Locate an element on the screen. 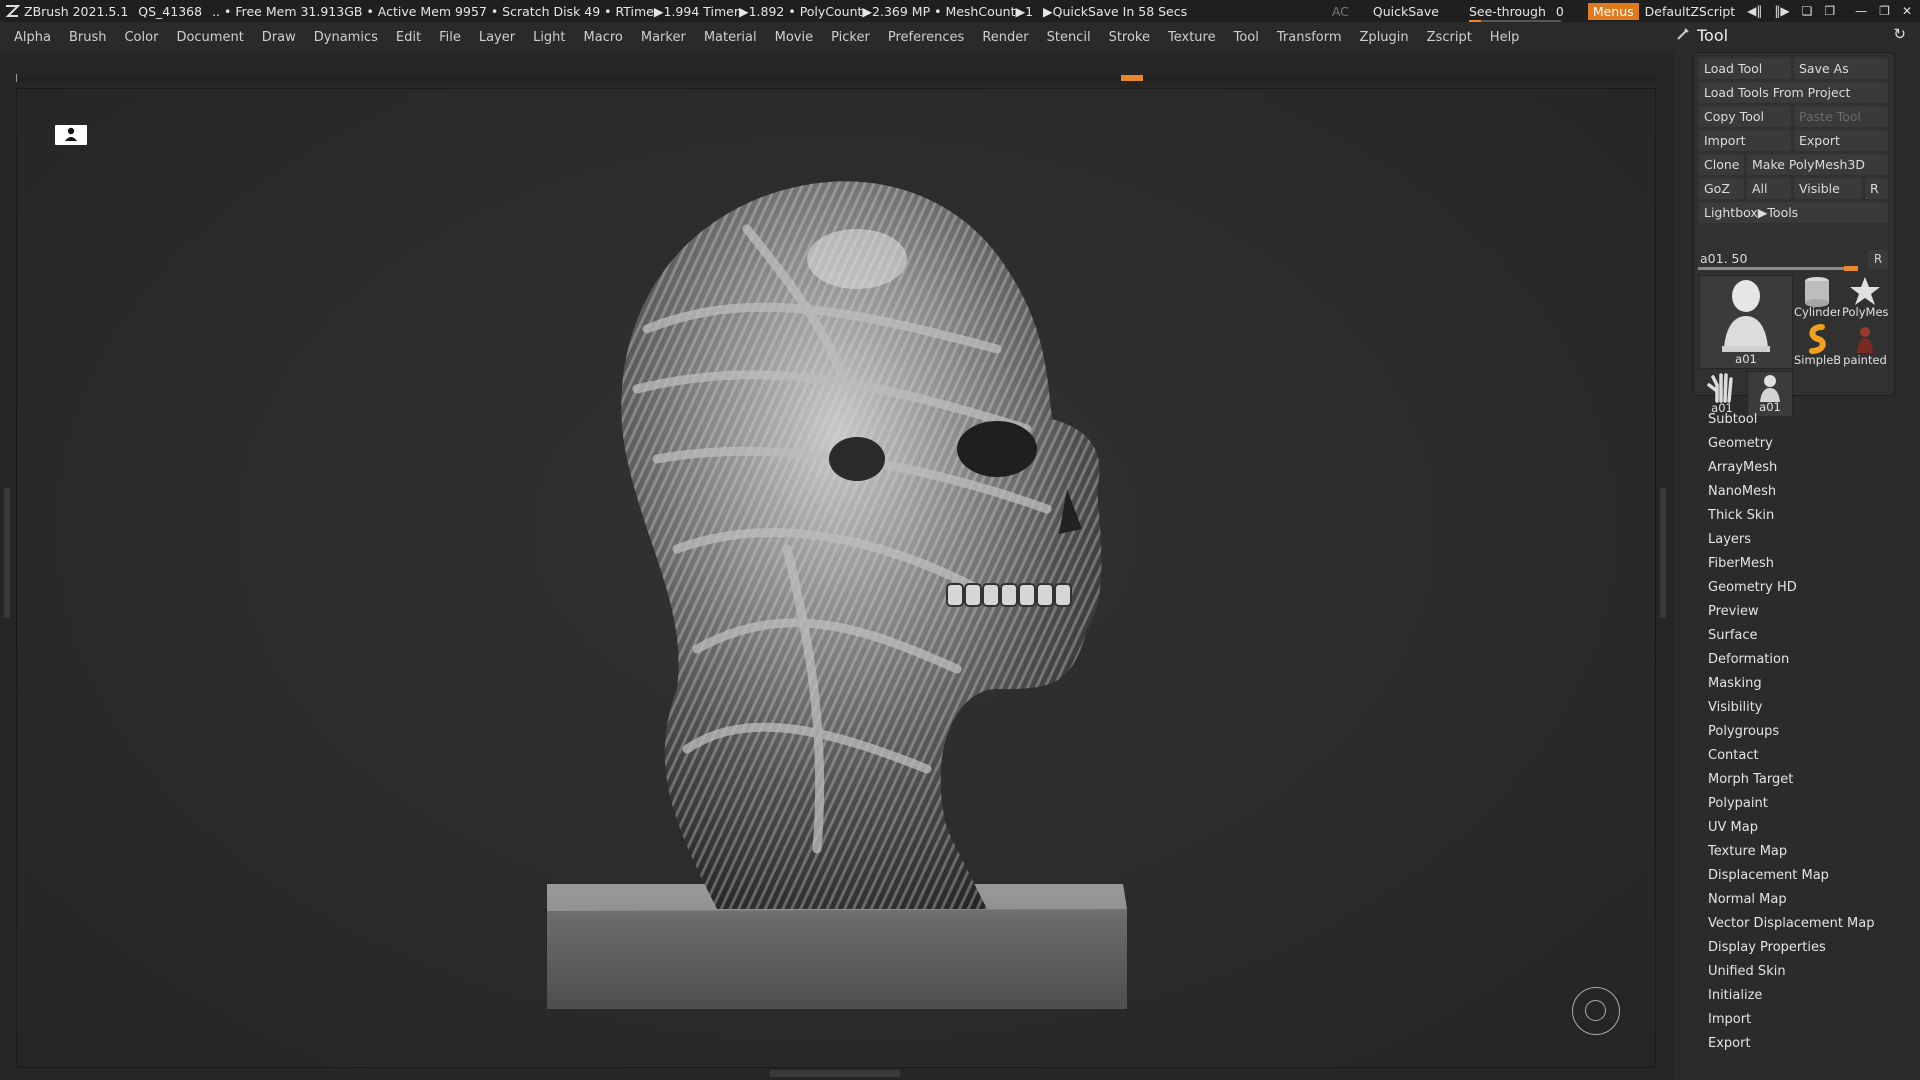 The height and width of the screenshot is (1080, 1920). tool-slider: a01. 50 R is located at coordinates (1793, 260).